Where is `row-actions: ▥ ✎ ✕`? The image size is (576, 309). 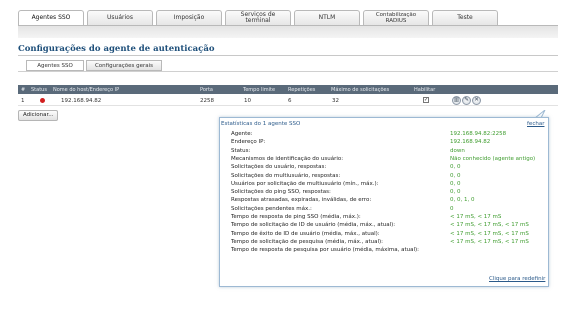 row-actions: ▥ ✎ ✕ is located at coordinates (466, 100).